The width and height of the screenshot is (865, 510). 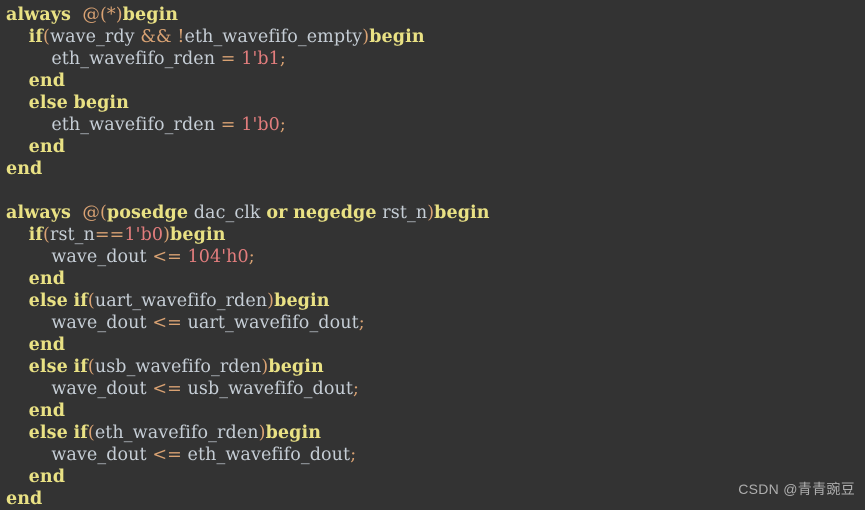 What do you see at coordinates (147, 213) in the screenshot?
I see `token-kw: posedge` at bounding box center [147, 213].